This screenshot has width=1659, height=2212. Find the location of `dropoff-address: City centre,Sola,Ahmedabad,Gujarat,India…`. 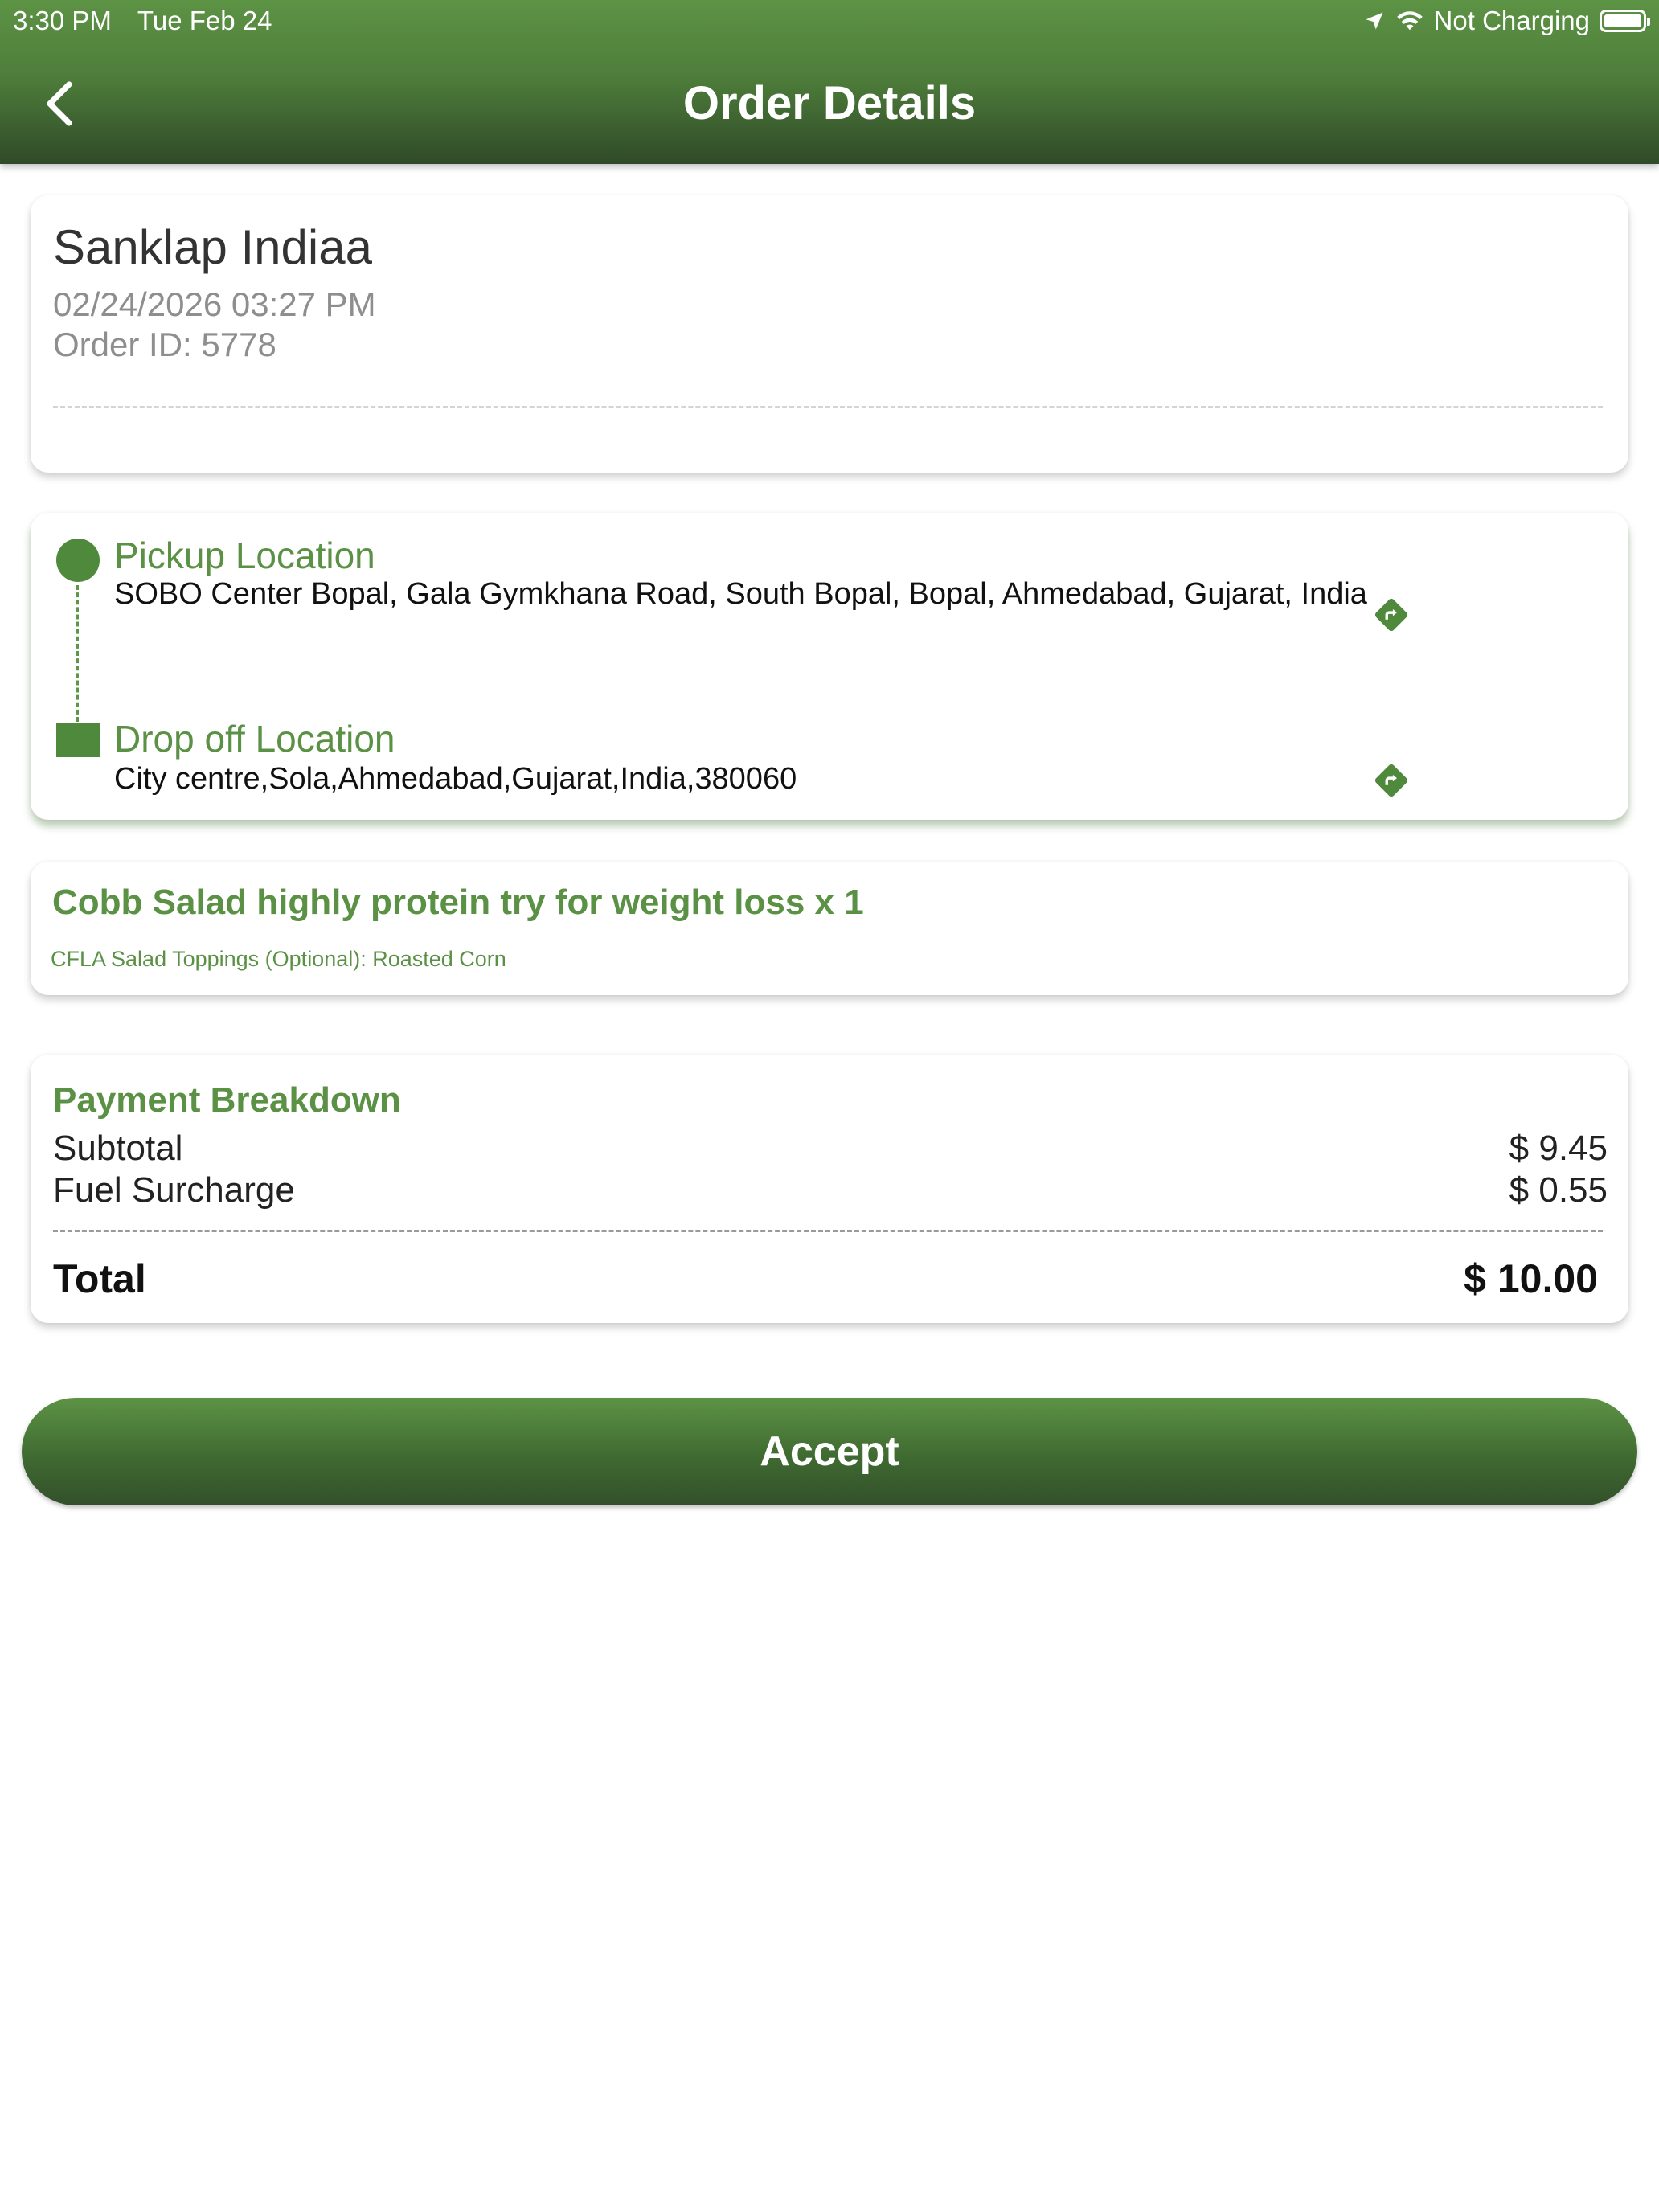

dropoff-address: City centre,Sola,Ahmedabad,Gujarat,India… is located at coordinates (455, 779).